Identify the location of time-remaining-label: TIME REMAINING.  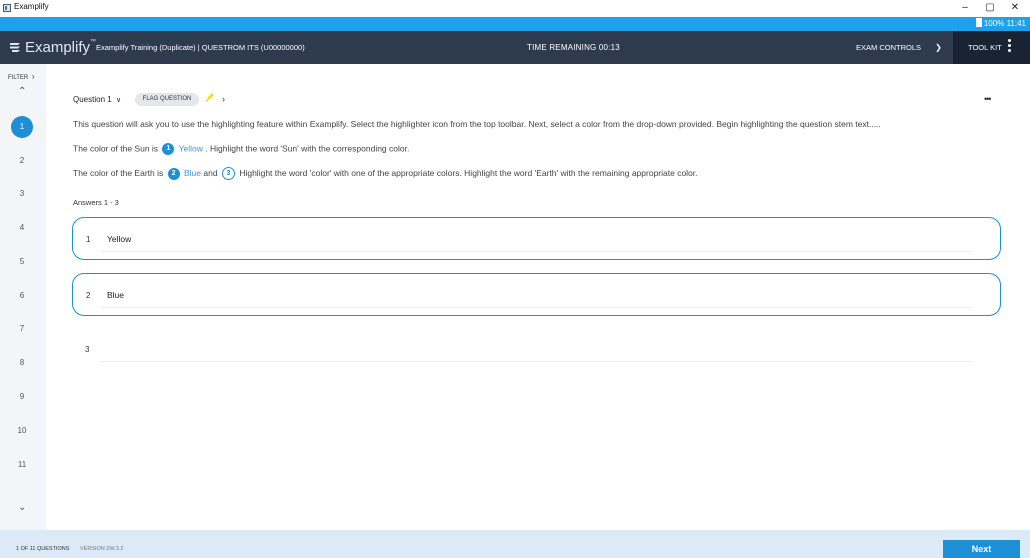
(562, 47).